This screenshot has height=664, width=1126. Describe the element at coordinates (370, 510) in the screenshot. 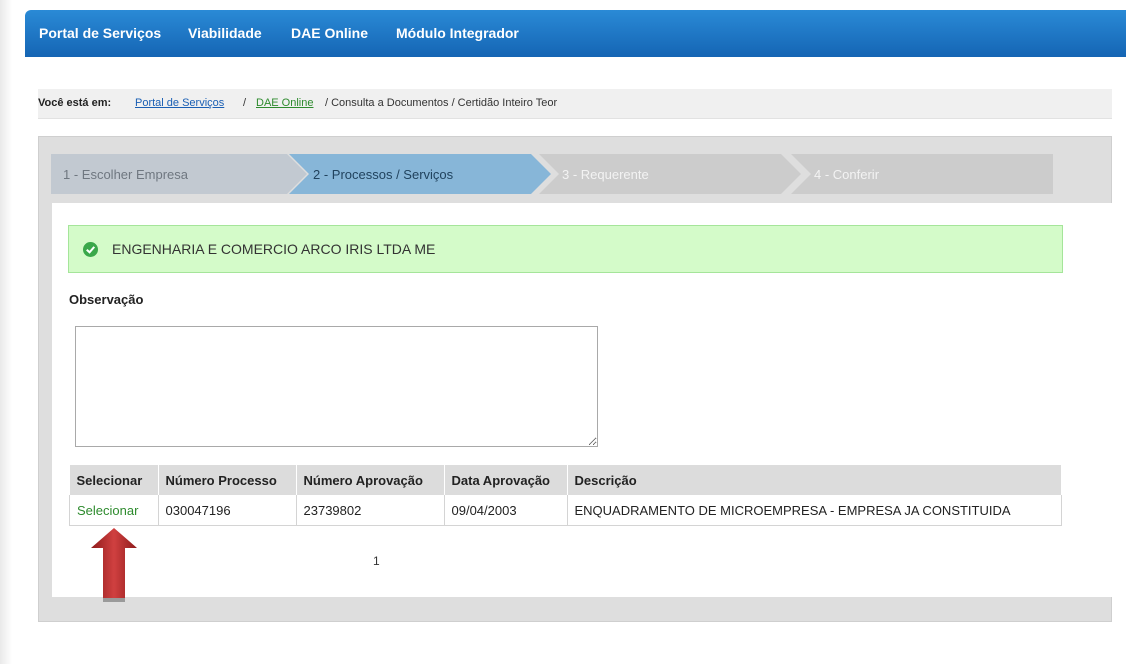

I see `numero-aprovacao-cell: 23739802` at that location.